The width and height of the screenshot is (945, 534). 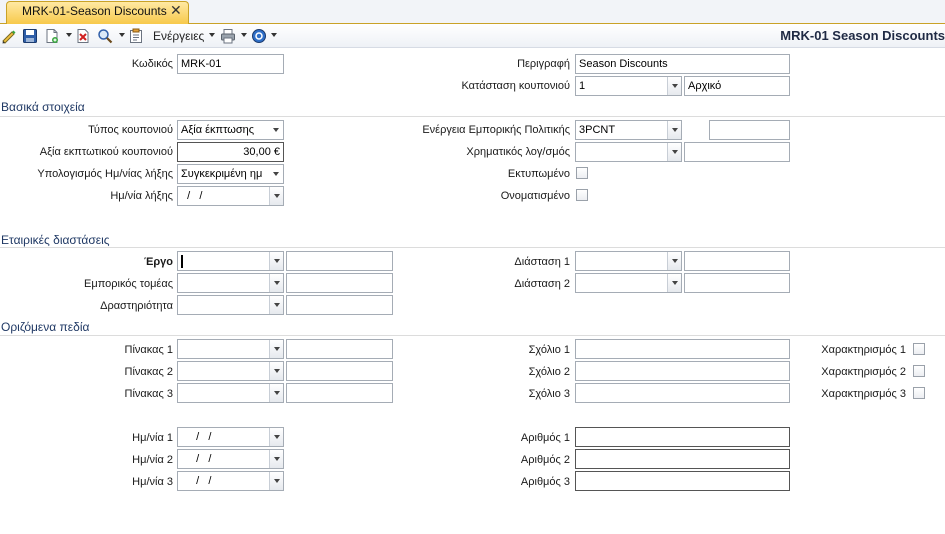 I want to click on coupon-status-text: Αρχικό, so click(x=737, y=86).